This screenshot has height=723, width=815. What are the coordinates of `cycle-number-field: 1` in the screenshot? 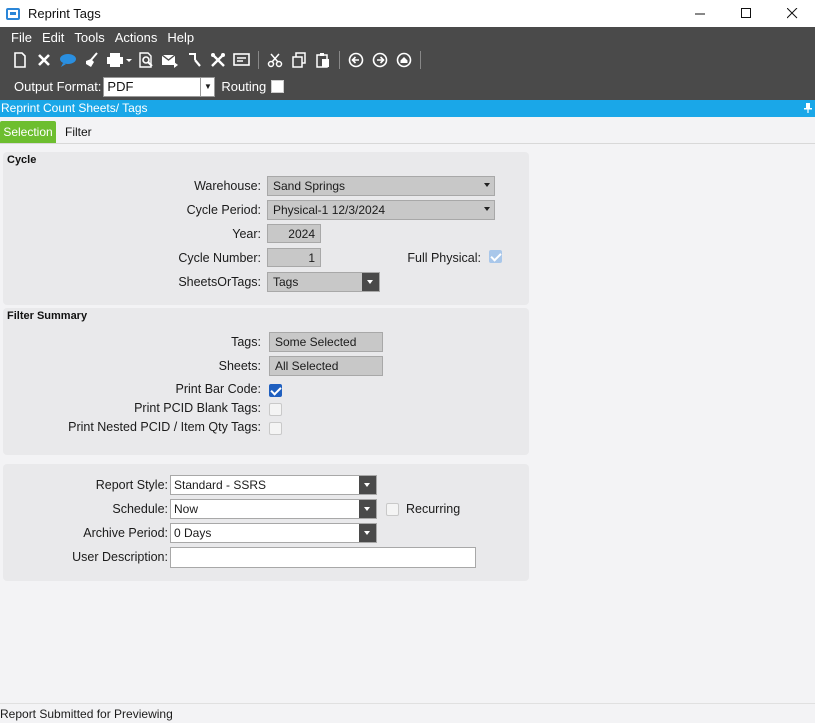 It's located at (294, 257).